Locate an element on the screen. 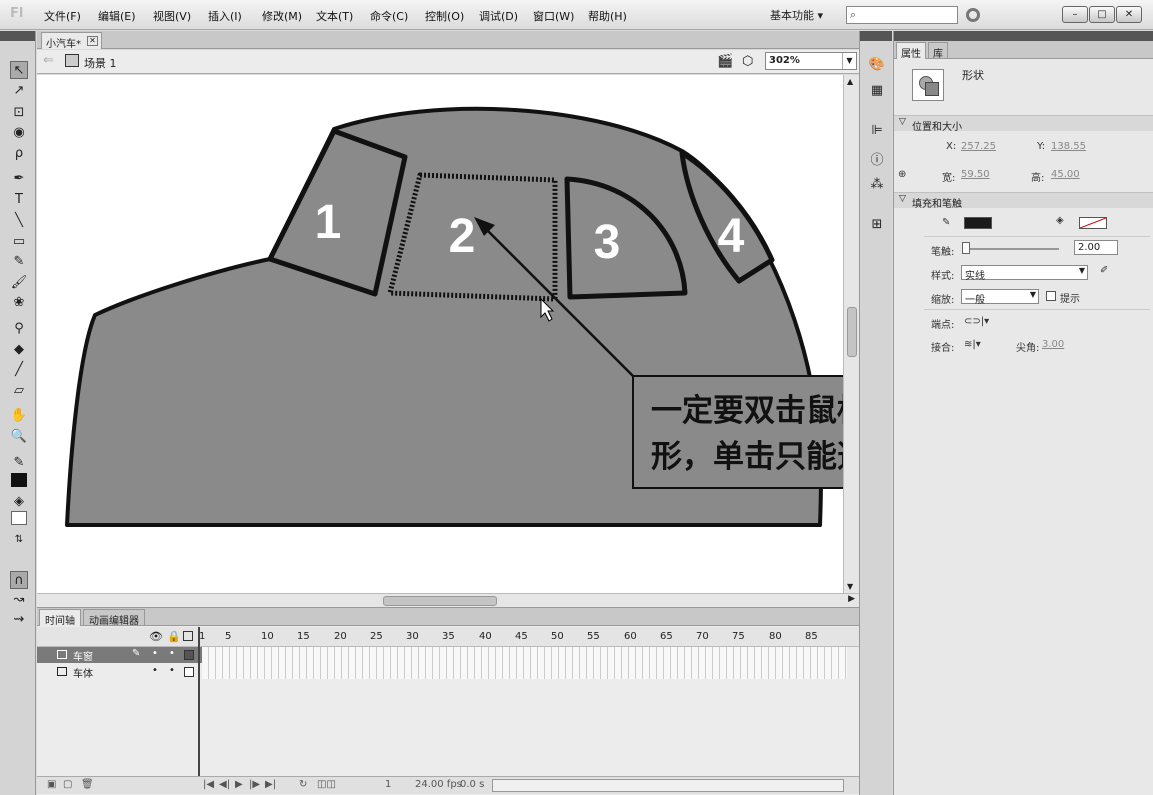 Image resolution: width=1153 pixels, height=795 pixels. tab-library: 库 is located at coordinates (938, 51).